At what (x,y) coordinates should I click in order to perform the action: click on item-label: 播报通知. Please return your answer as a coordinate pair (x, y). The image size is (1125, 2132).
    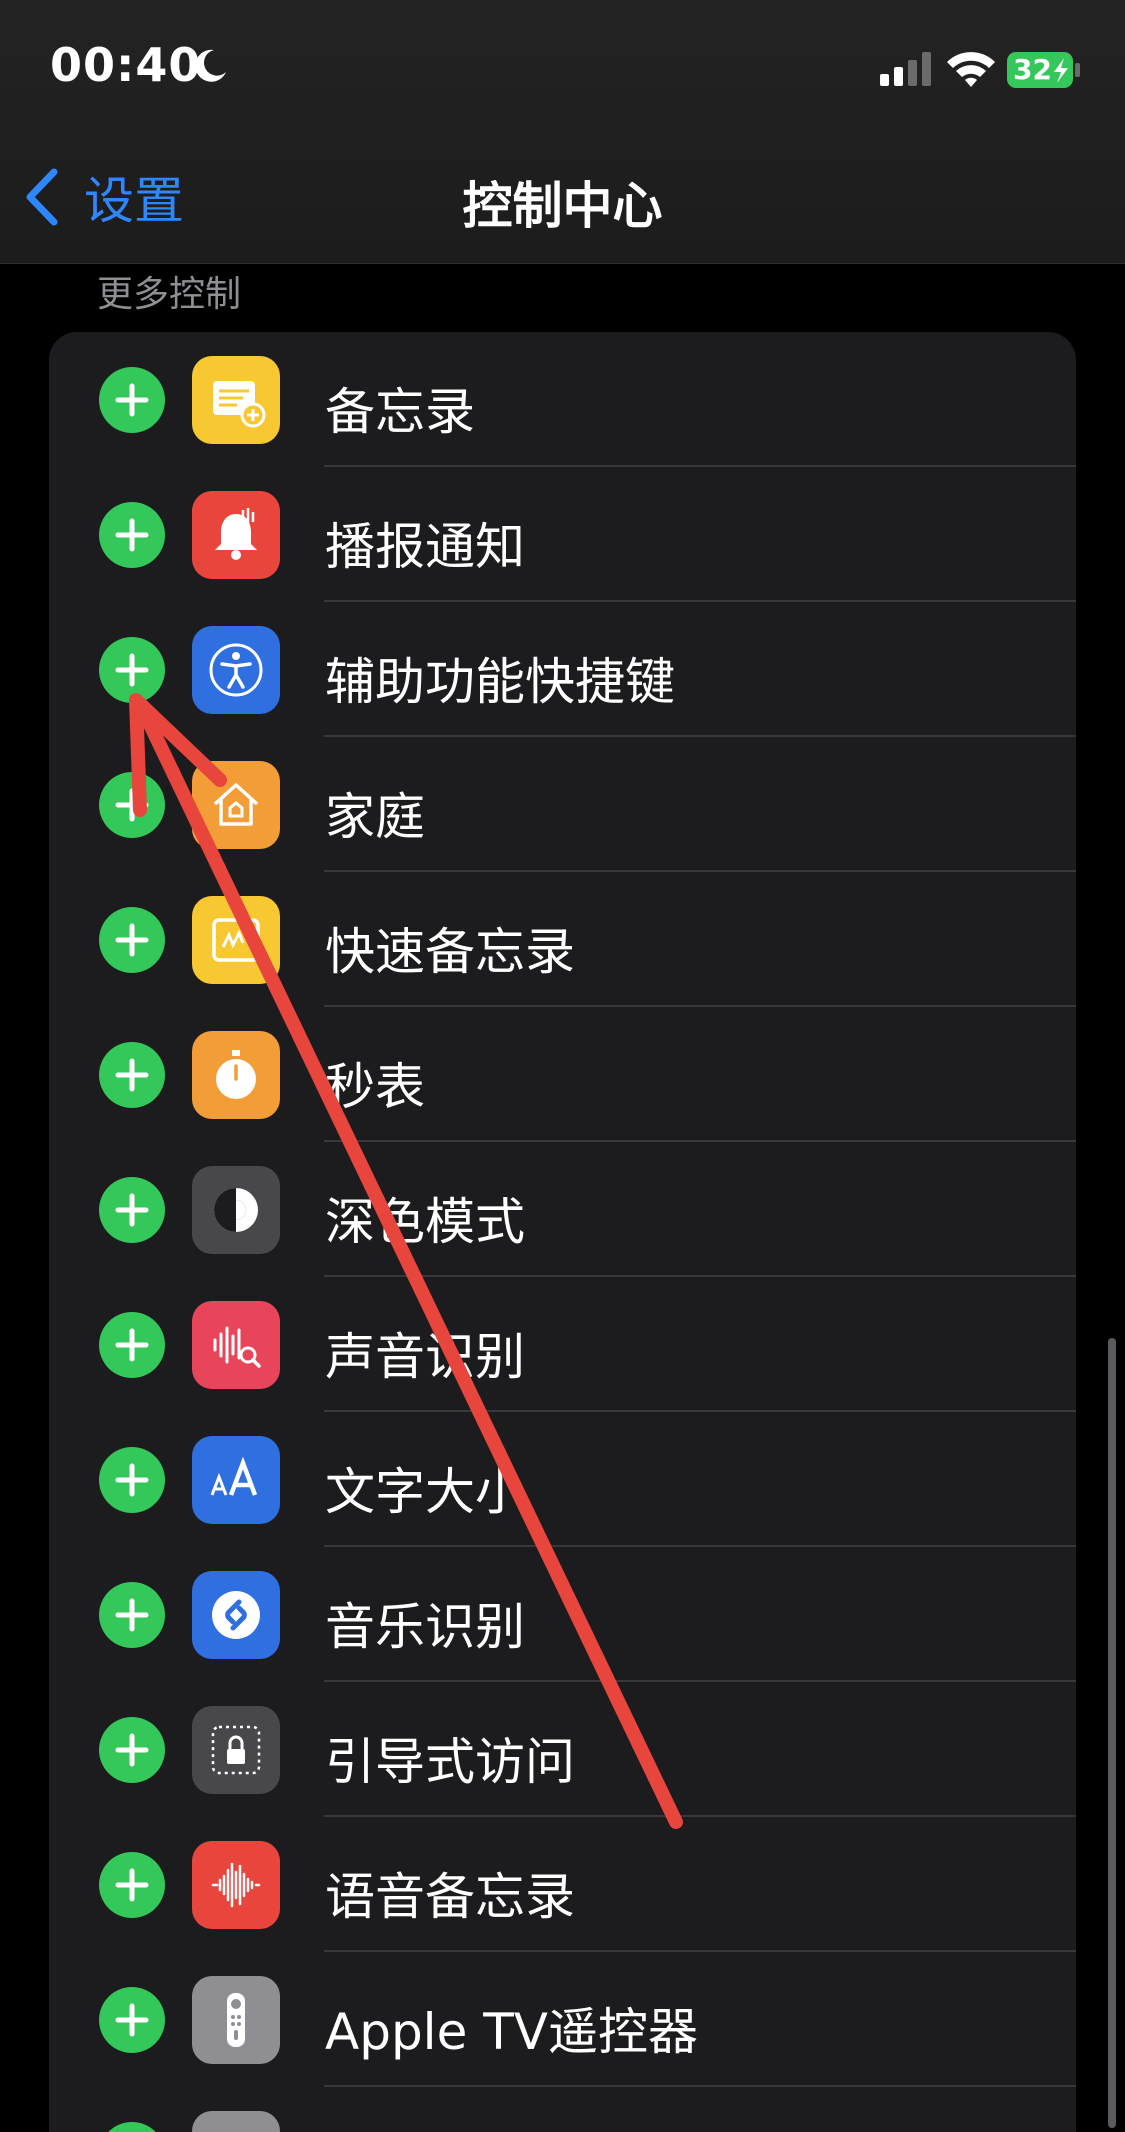
    Looking at the image, I should click on (425, 547).